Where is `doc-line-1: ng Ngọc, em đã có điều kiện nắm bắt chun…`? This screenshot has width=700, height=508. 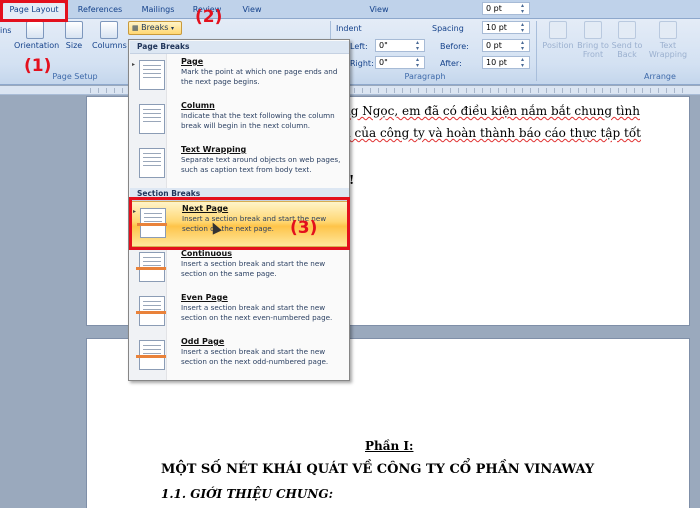 doc-line-1: ng Ngọc, em đã có điều kiện nắm bắt chun… is located at coordinates (491, 111).